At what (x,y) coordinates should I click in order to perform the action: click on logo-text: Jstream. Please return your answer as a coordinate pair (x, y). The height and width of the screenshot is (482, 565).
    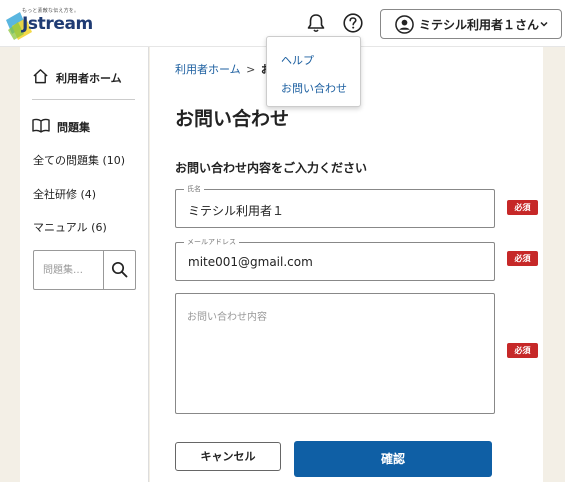
    Looking at the image, I should click on (57, 24).